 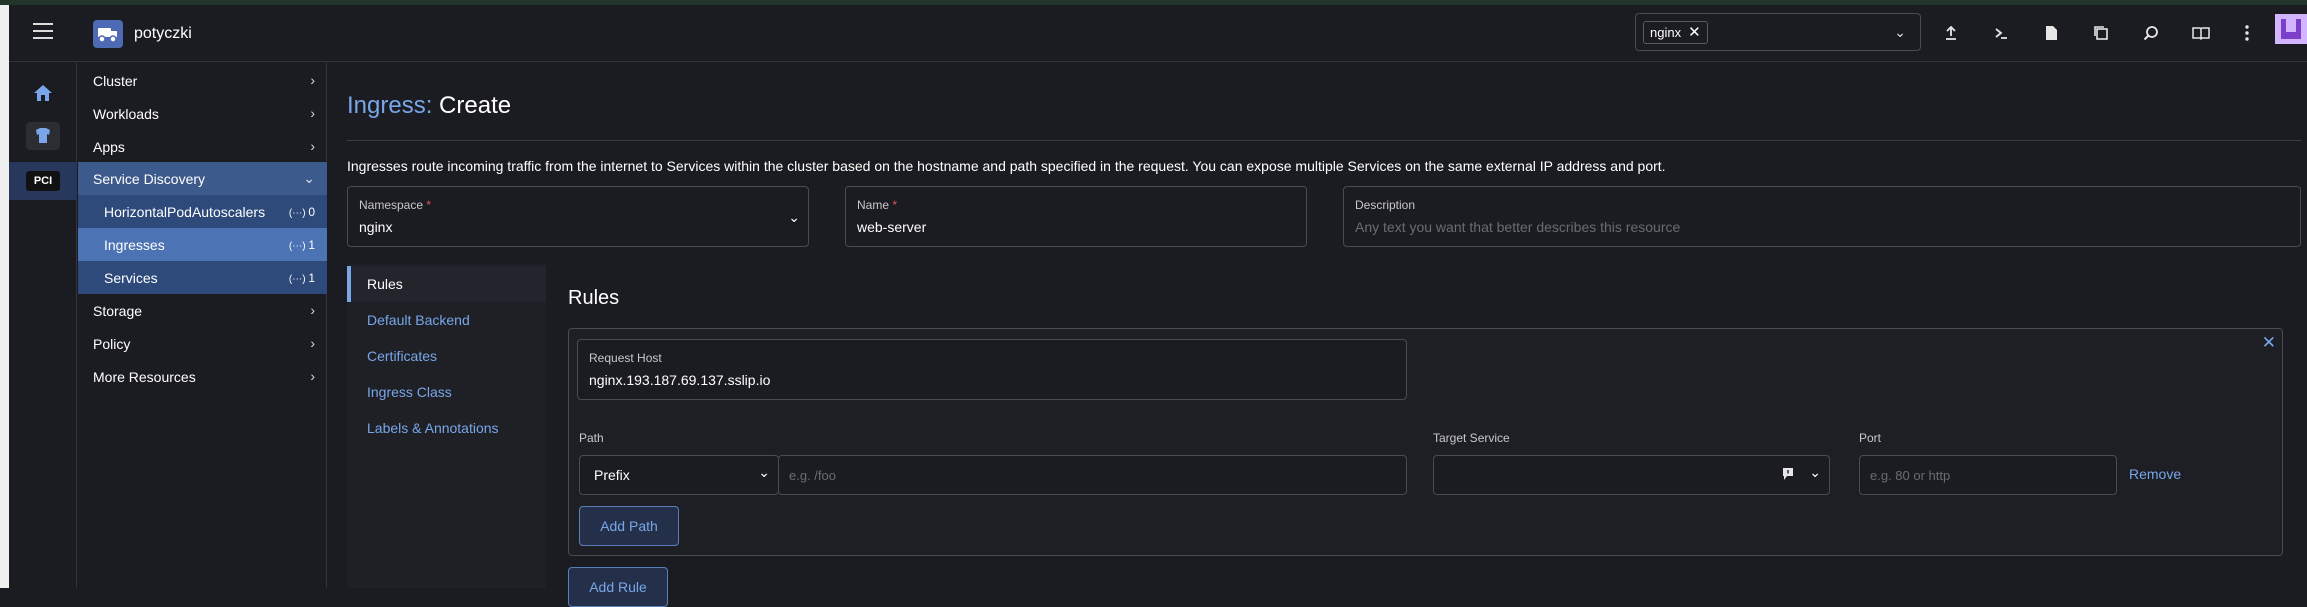 What do you see at coordinates (1694, 32) in the screenshot?
I see `chip-remove-icon: ✕` at bounding box center [1694, 32].